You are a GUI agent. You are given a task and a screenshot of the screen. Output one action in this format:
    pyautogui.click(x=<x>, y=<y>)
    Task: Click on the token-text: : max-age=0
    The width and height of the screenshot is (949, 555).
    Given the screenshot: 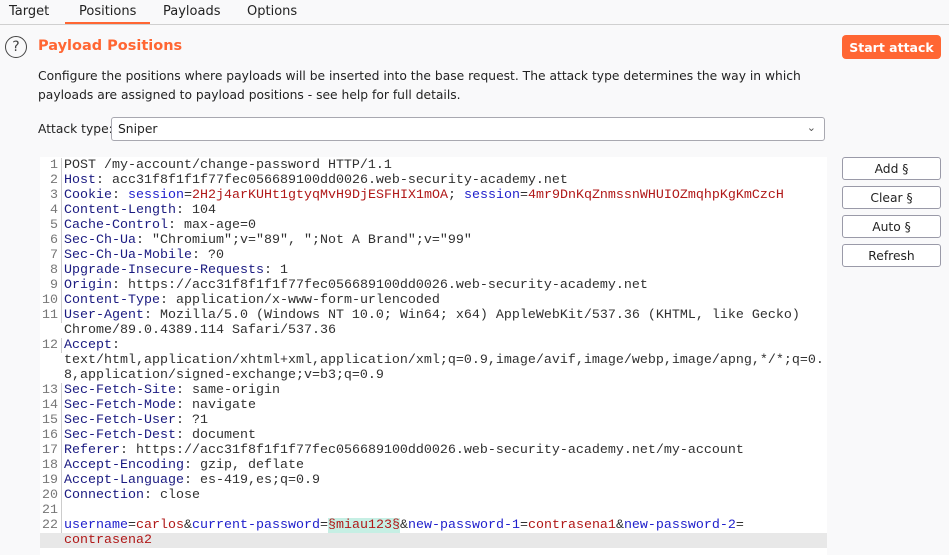 What is the action you would take?
    pyautogui.click(x=211, y=225)
    